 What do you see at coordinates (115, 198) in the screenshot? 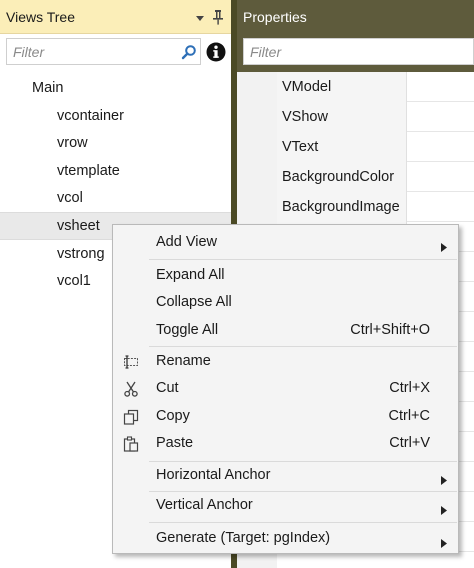
I see `tree-item-vcol: vcol` at bounding box center [115, 198].